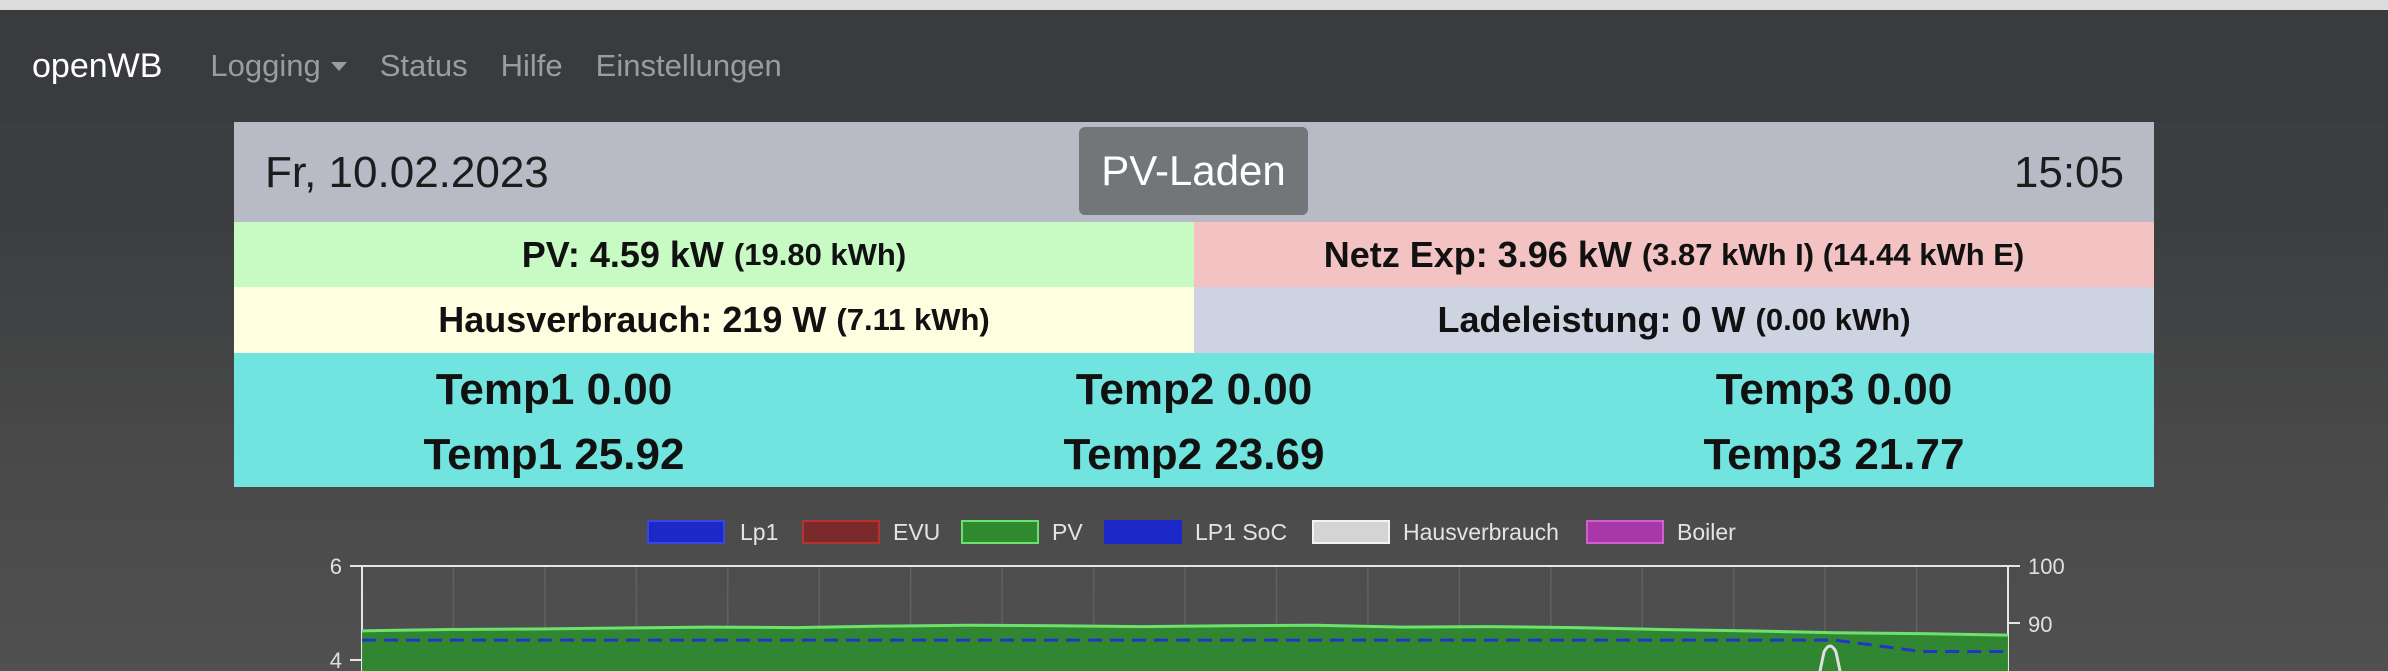  What do you see at coordinates (1185, 647) in the screenshot?
I see `chart-series` at bounding box center [1185, 647].